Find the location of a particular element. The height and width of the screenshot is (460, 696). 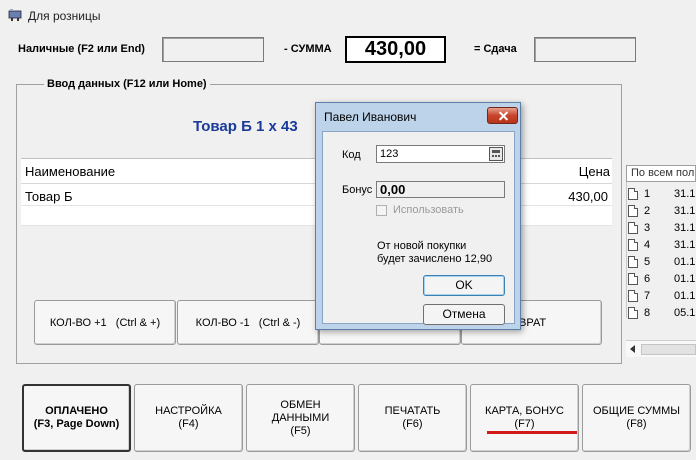

ok-button: OK is located at coordinates (464, 285).